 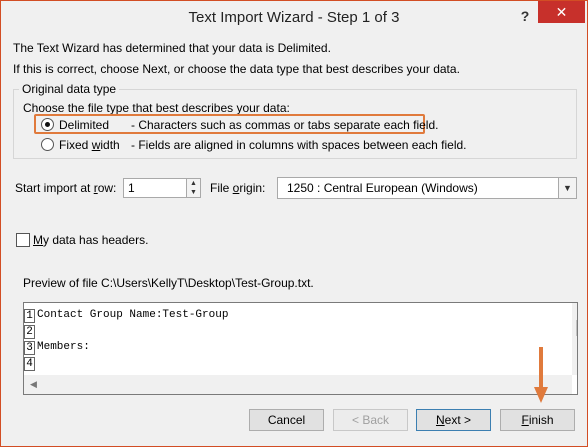 What do you see at coordinates (440, 420) in the screenshot?
I see `next-button-accel: N` at bounding box center [440, 420].